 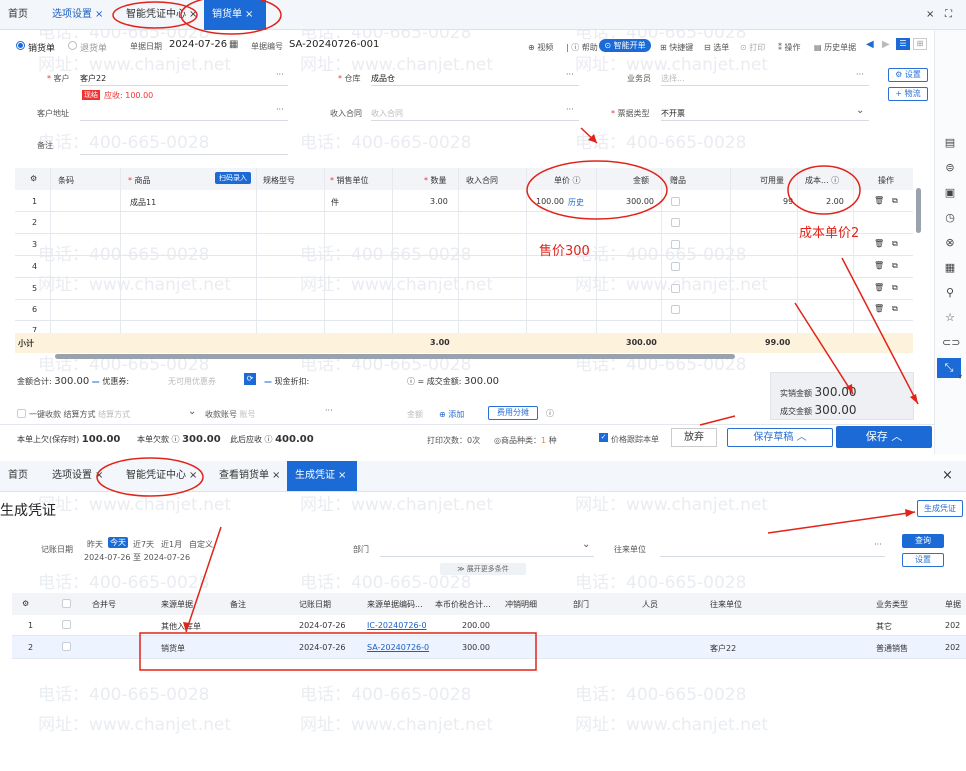 What do you see at coordinates (597, 190) in the screenshot?
I see `circle-price-amount` at bounding box center [597, 190].